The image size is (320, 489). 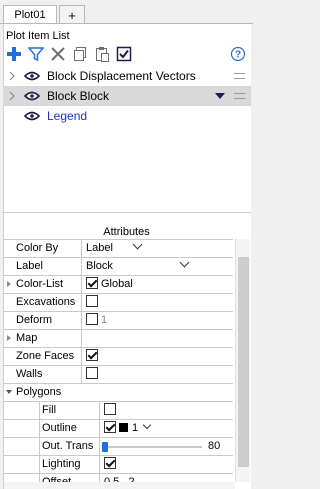 What do you see at coordinates (92, 301) in the screenshot?
I see `excavations-checkbox` at bounding box center [92, 301].